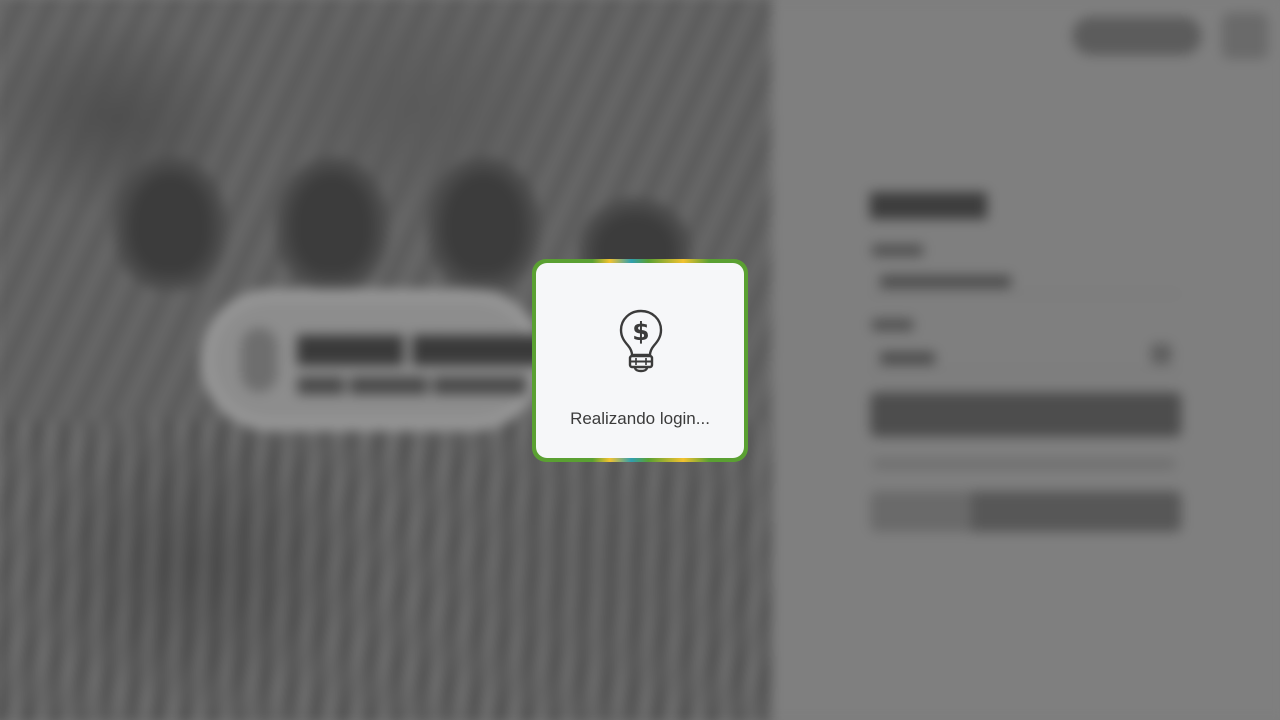  Describe the element at coordinates (892, 323) in the screenshot. I see `password-label-blurred: ▆▆▆▆` at that location.